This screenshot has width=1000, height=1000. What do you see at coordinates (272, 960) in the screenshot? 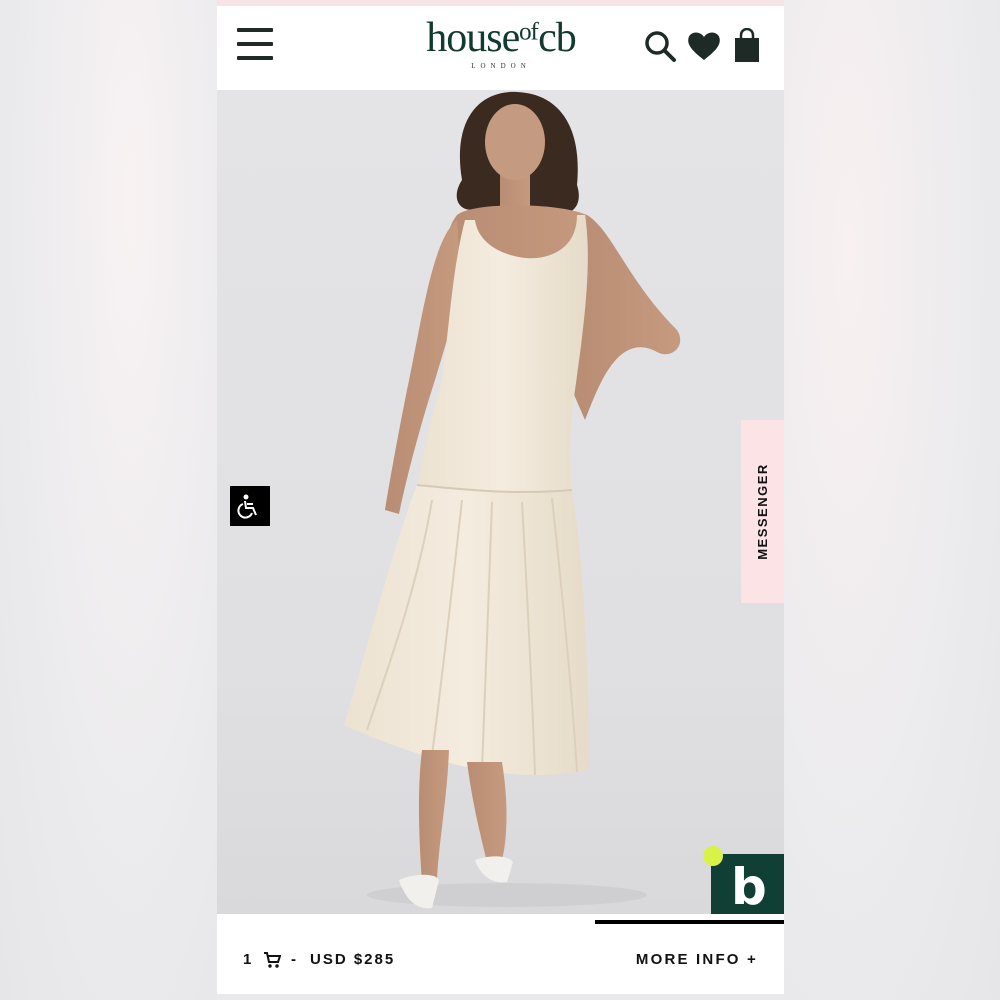
I see `cart-icon` at bounding box center [272, 960].